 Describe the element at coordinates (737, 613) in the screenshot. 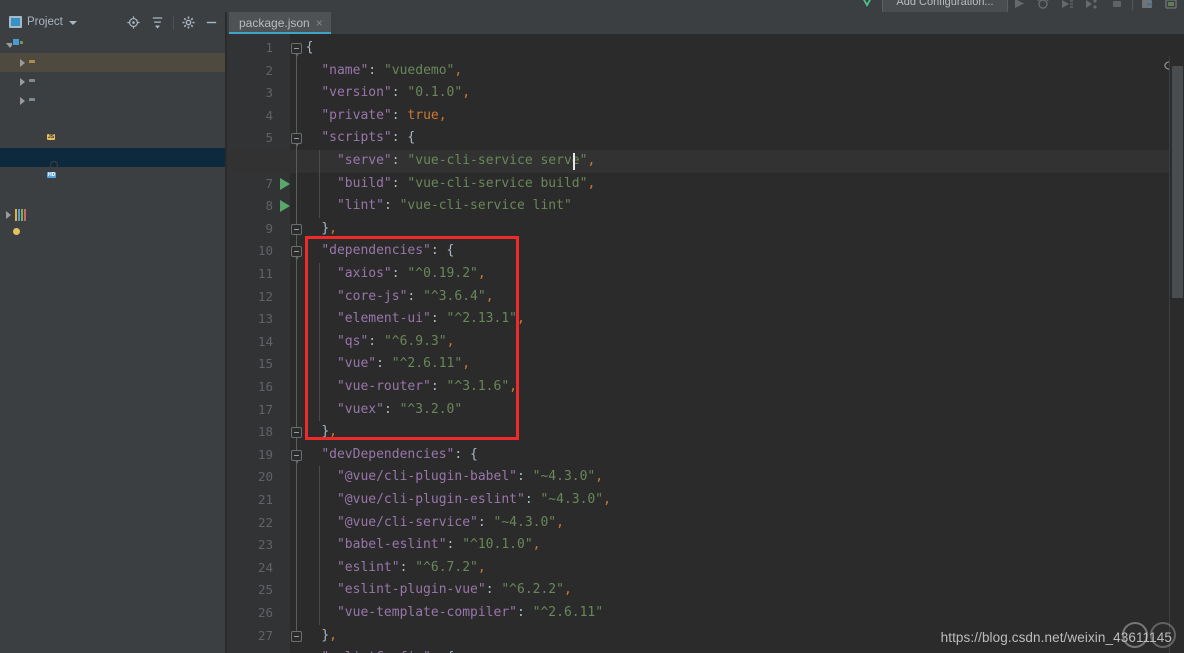

I see `code-line: "vue-template-compiler": "^2.6.11"` at that location.